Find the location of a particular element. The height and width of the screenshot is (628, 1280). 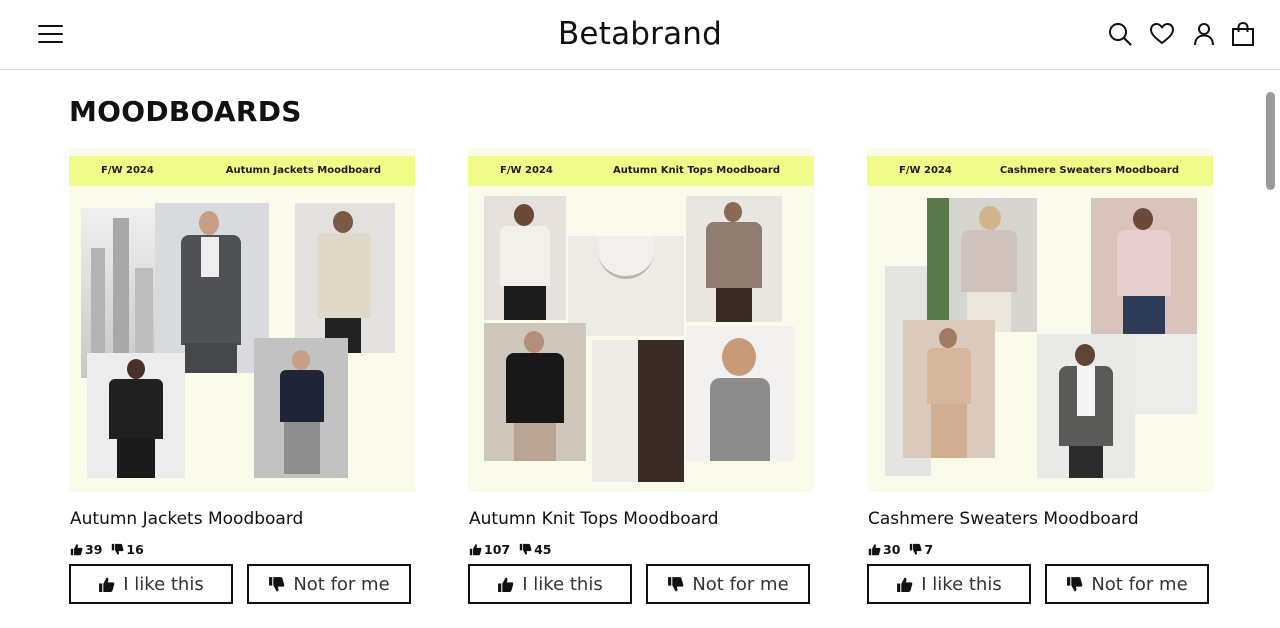

moodboard-image: F/W 2024 Cashmere Sweaters Moodboard is located at coordinates (1040, 320).